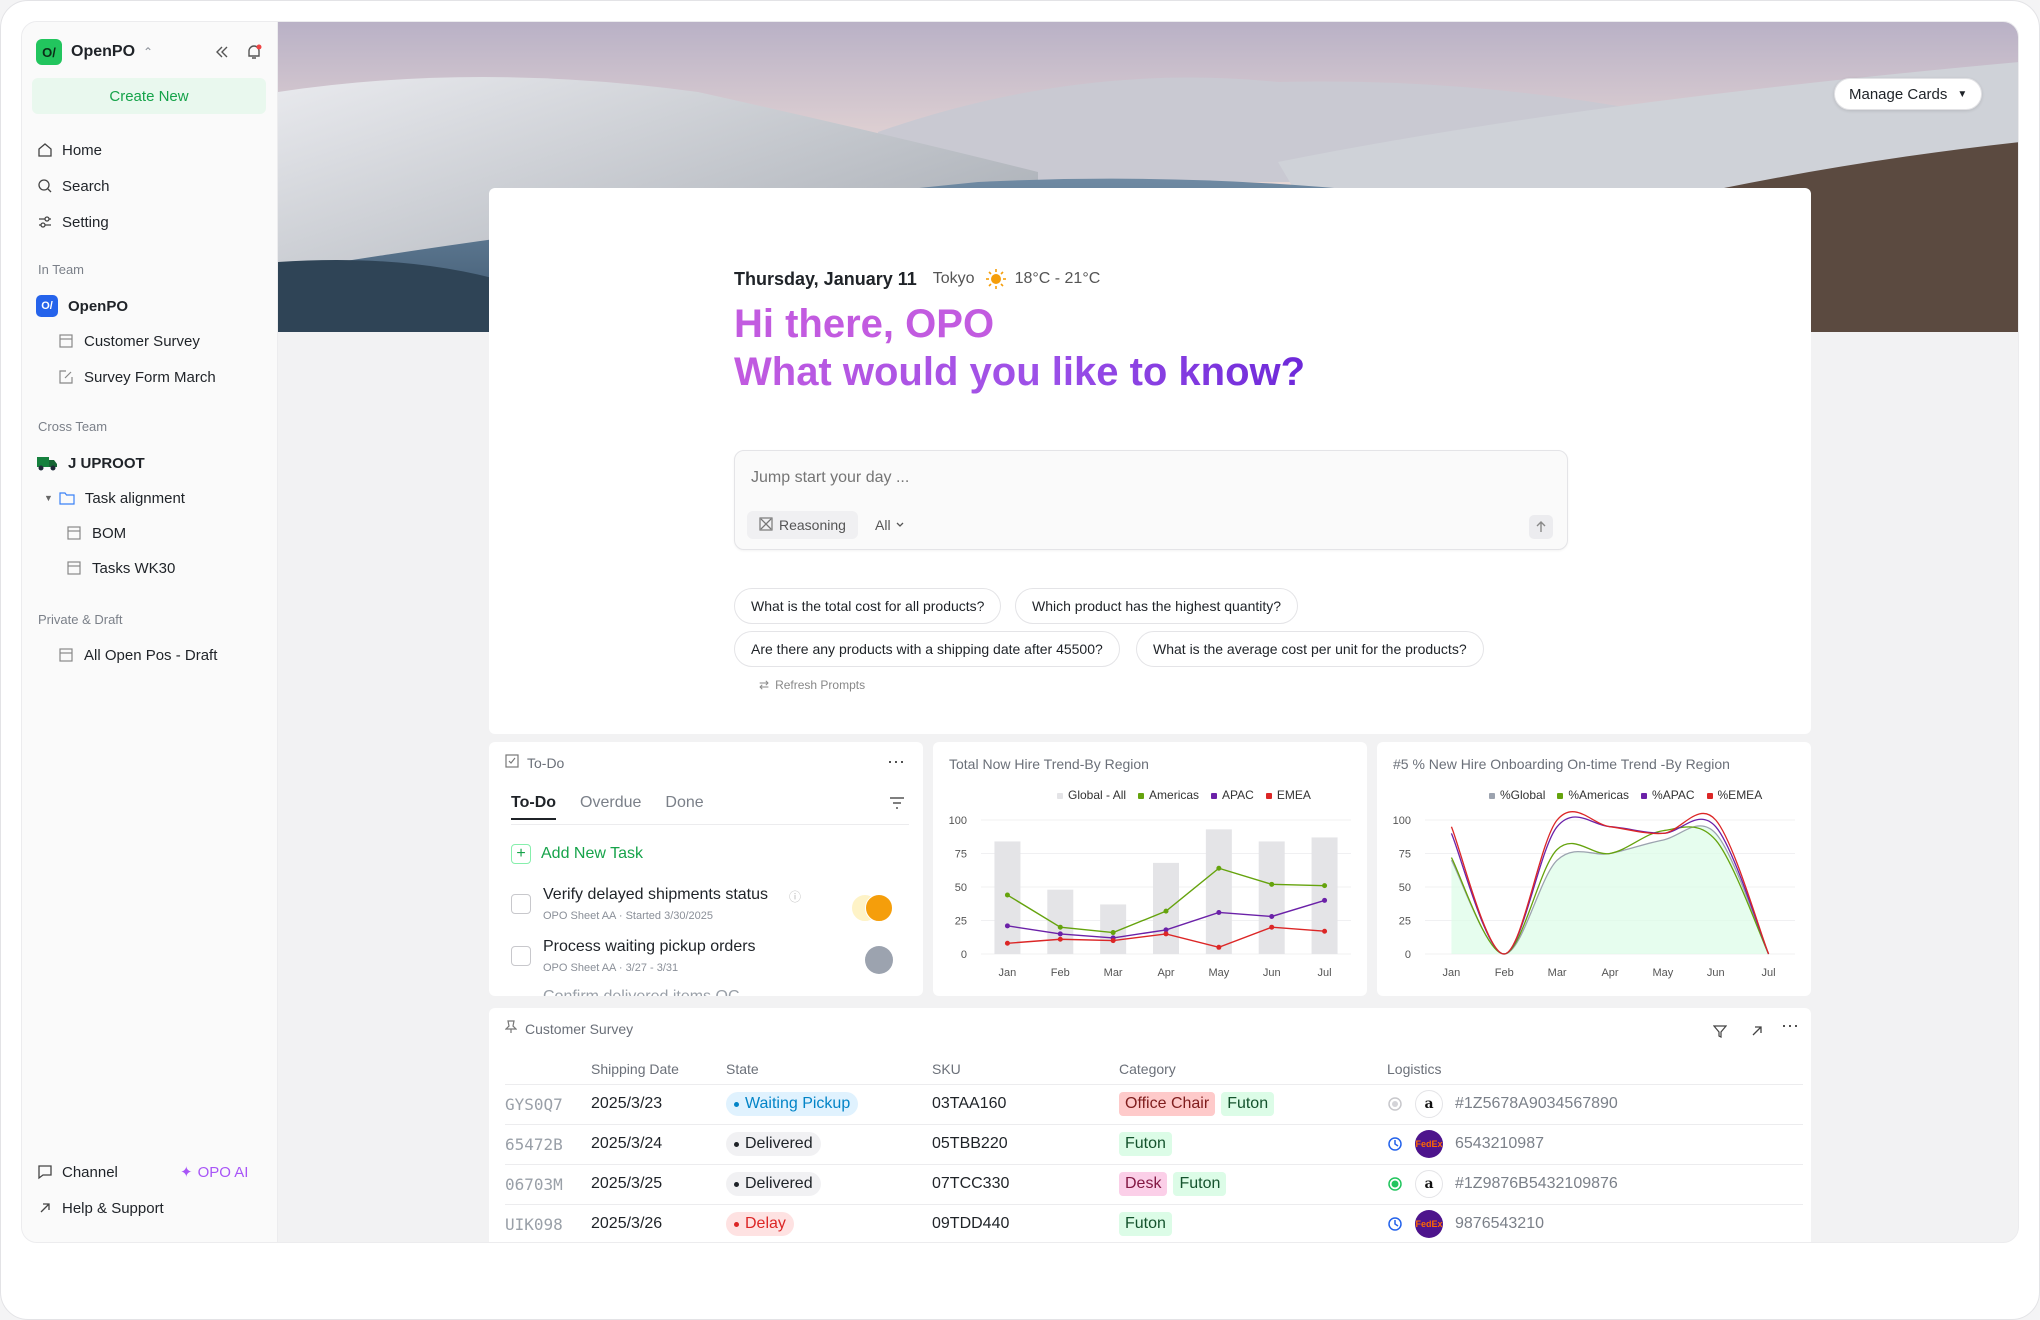  Describe the element at coordinates (641, 992) in the screenshot. I see `task-title: Confirm delivered items QC` at that location.